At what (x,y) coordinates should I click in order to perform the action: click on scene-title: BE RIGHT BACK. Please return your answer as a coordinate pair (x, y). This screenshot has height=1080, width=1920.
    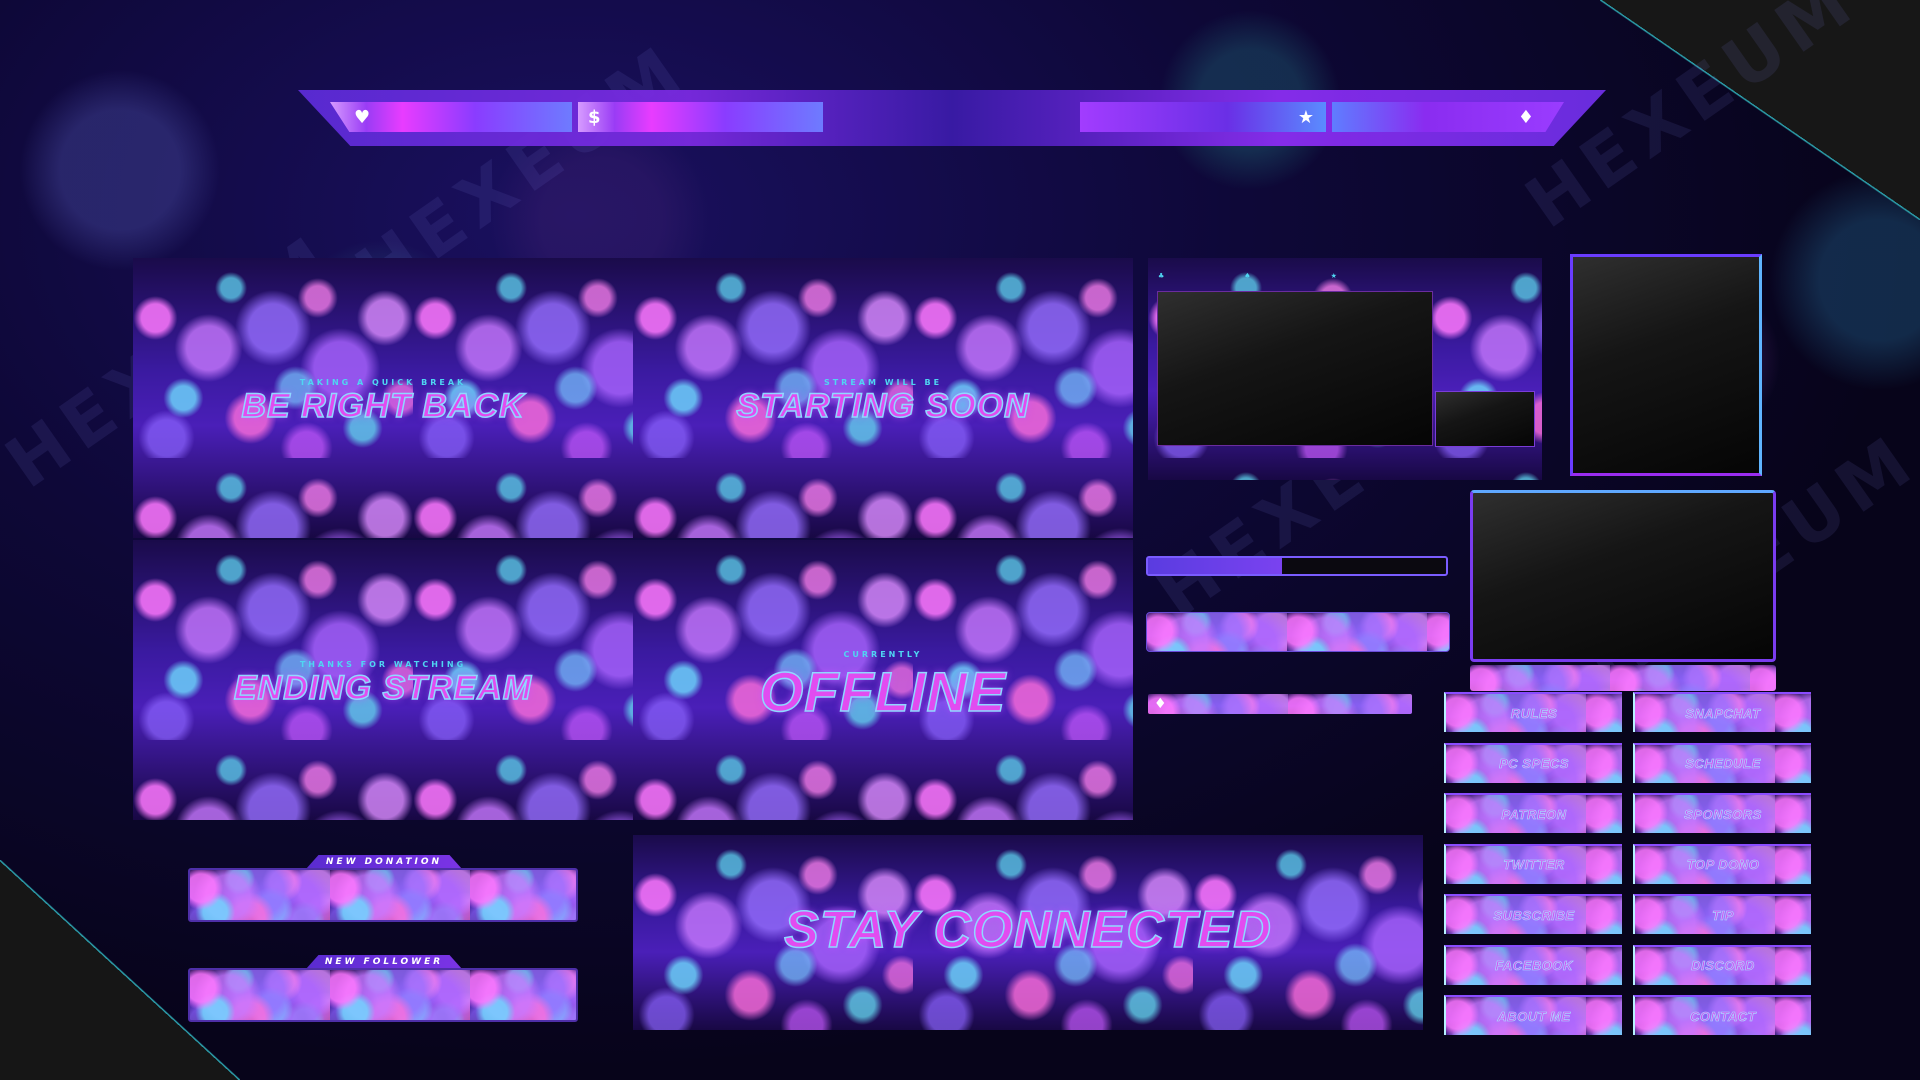
    Looking at the image, I should click on (383, 406).